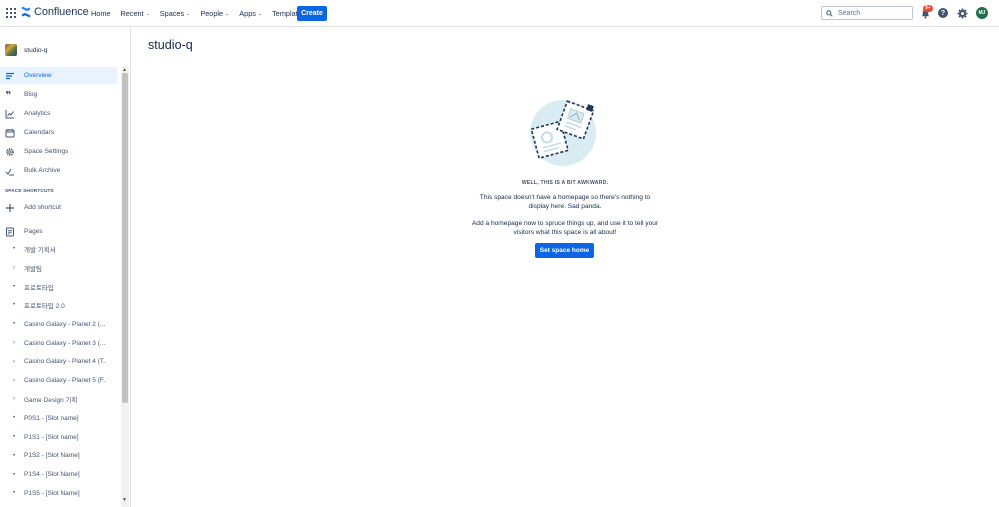  I want to click on nav-people: People ⌄, so click(214, 13).